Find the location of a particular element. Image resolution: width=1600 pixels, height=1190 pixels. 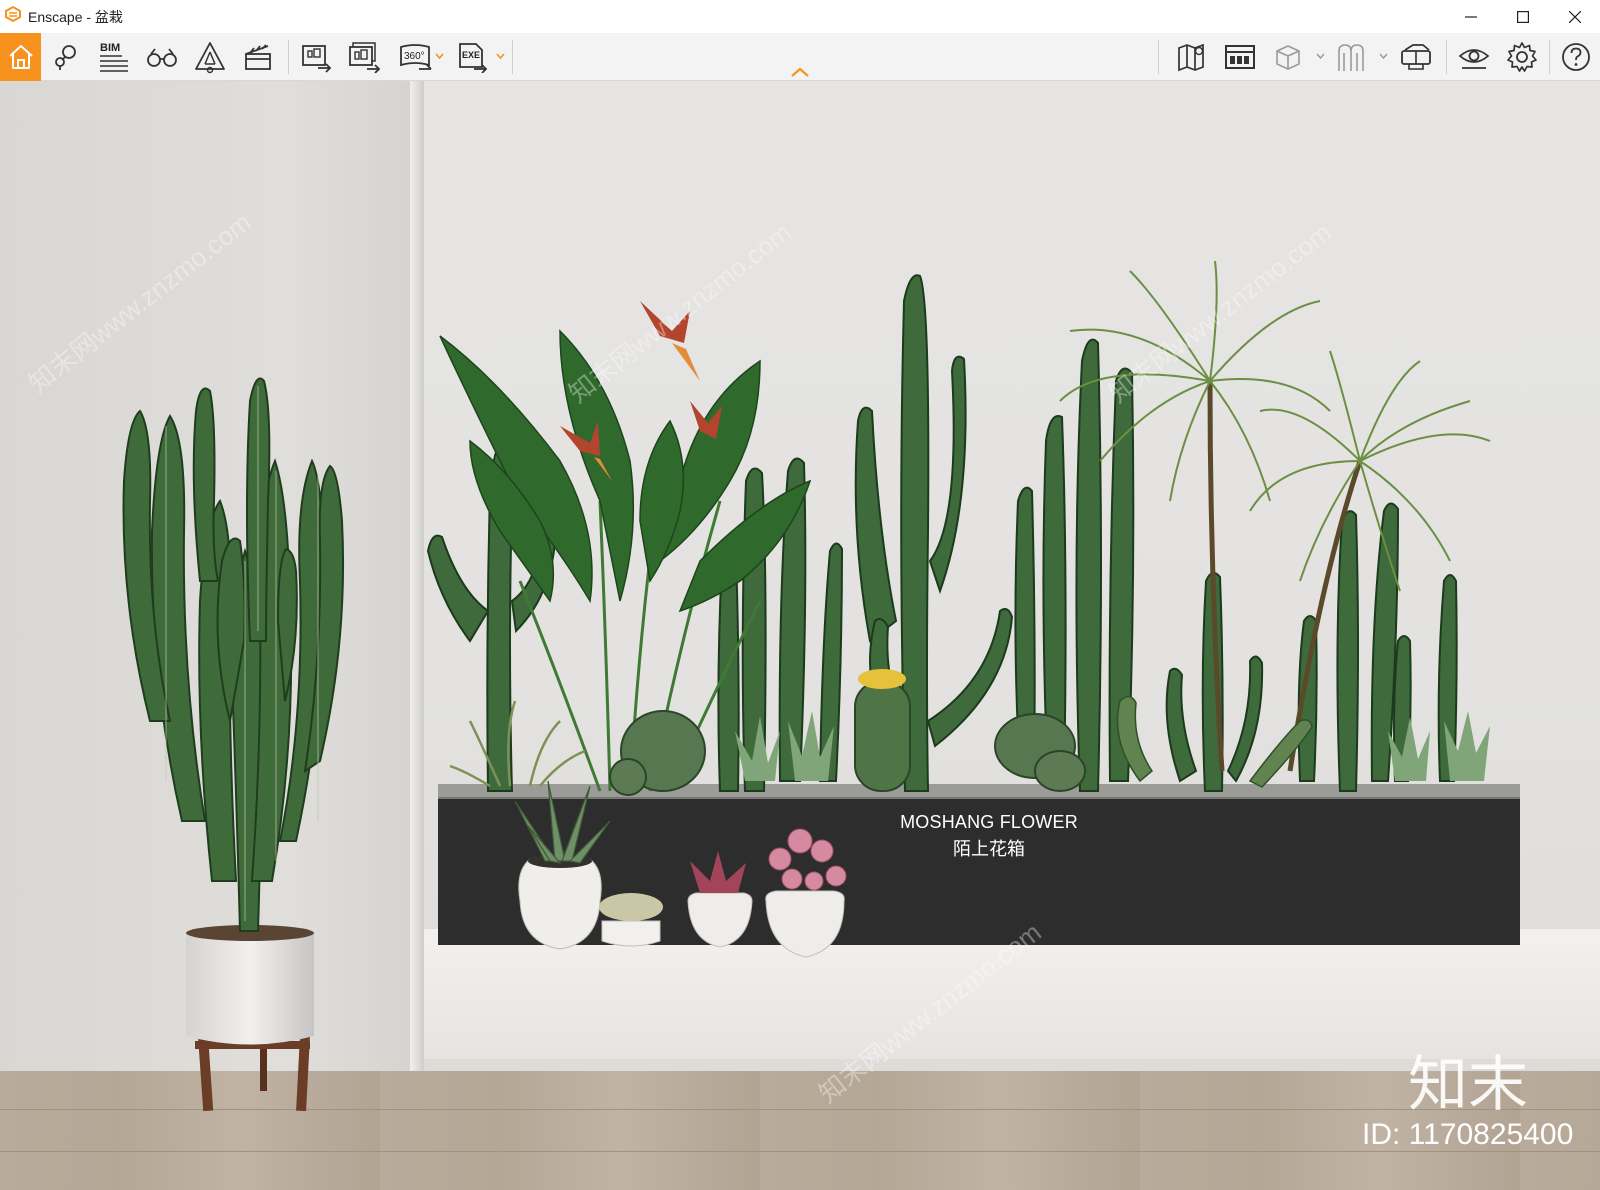

cube-view-dropdown is located at coordinates (1320, 56).